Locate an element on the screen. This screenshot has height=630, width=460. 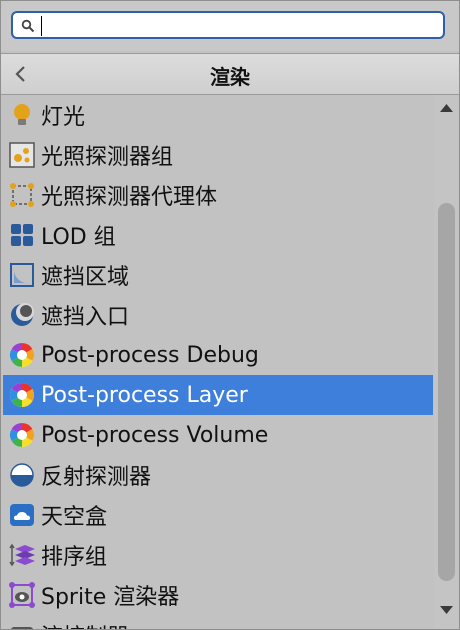
sprite-renderer-icon is located at coordinates (22, 595).